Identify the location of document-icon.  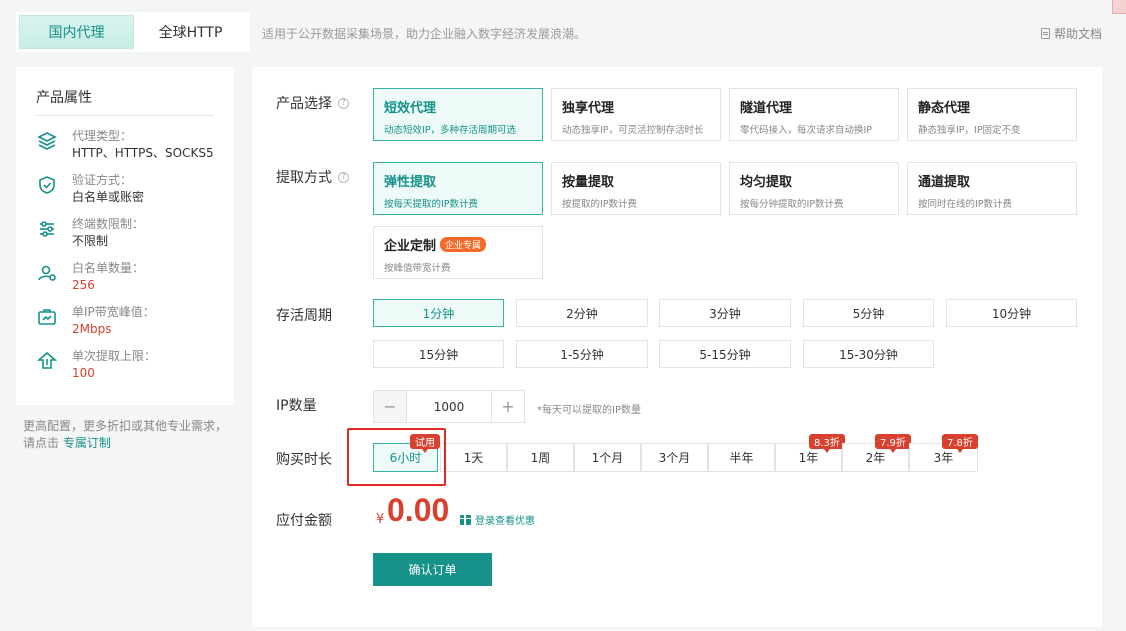
(1045, 33).